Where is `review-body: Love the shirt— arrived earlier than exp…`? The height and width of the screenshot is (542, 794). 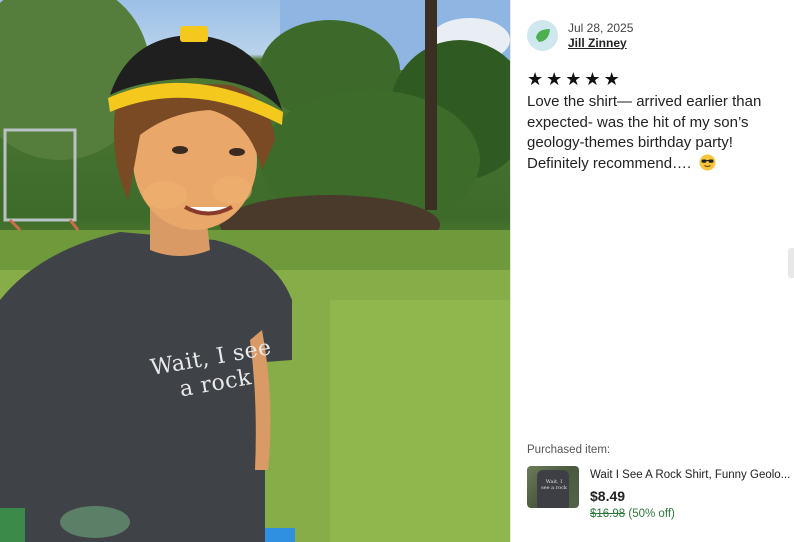
review-body: Love the shirt— arrived earlier than exp… is located at coordinates (653, 134).